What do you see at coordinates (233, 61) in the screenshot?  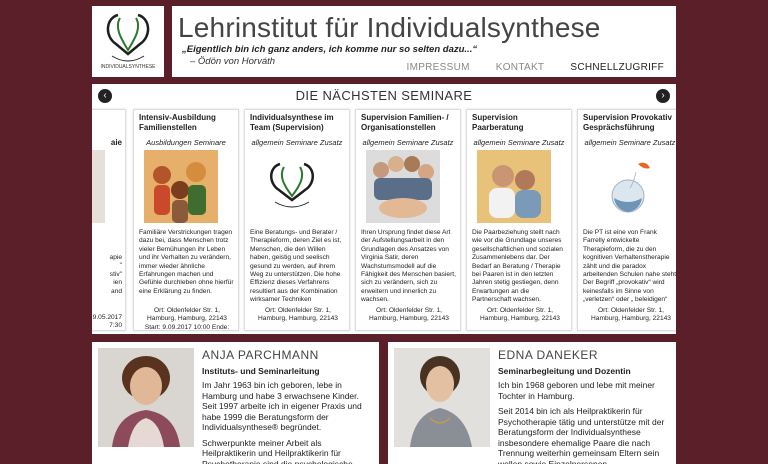 I see `quote-author: – Ödön von Horváth` at bounding box center [233, 61].